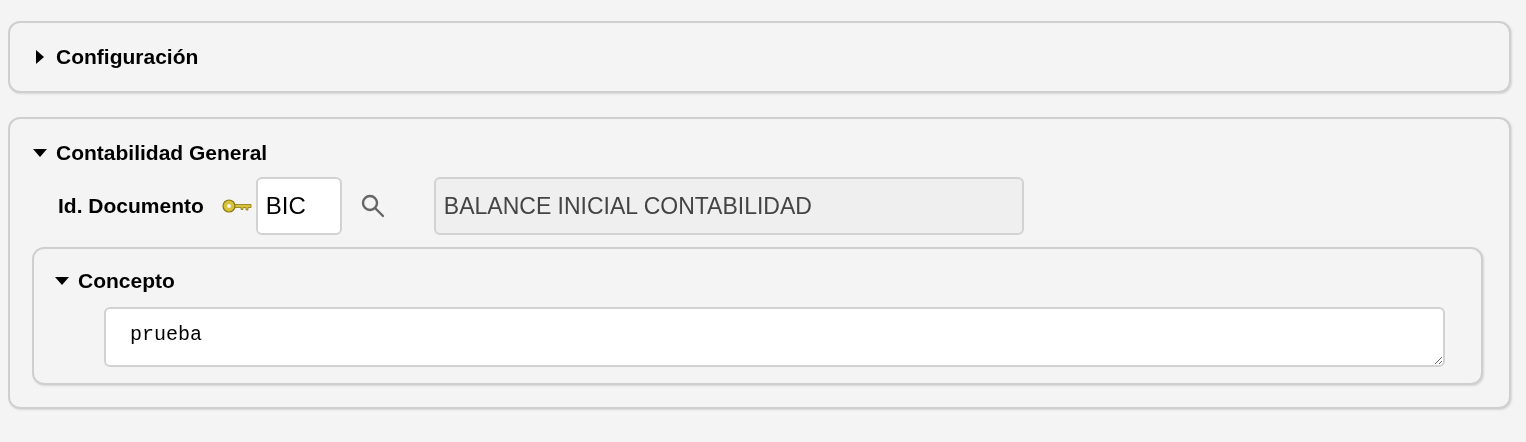 The height and width of the screenshot is (442, 1526). Describe the element at coordinates (131, 206) in the screenshot. I see `field-label: Id. Documento` at that location.